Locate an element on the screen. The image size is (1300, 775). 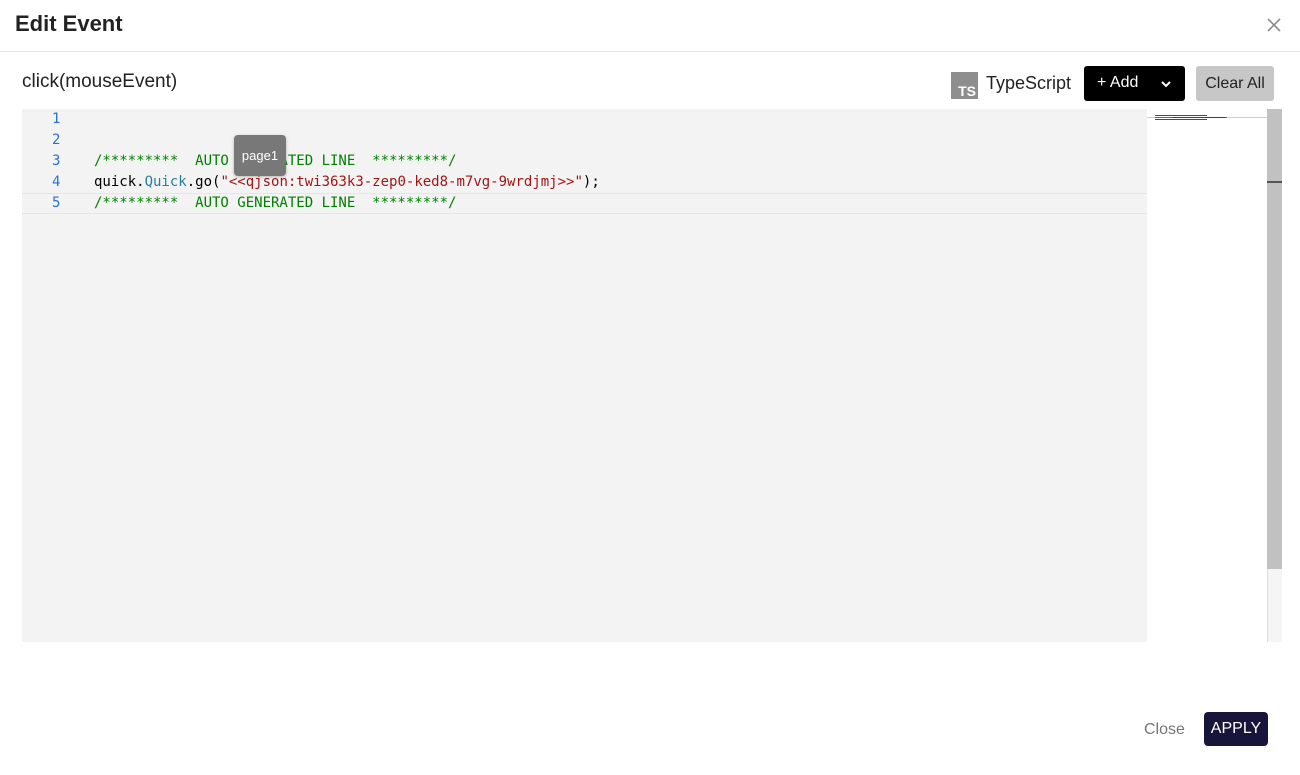
apply-button: APPLY is located at coordinates (1236, 729).